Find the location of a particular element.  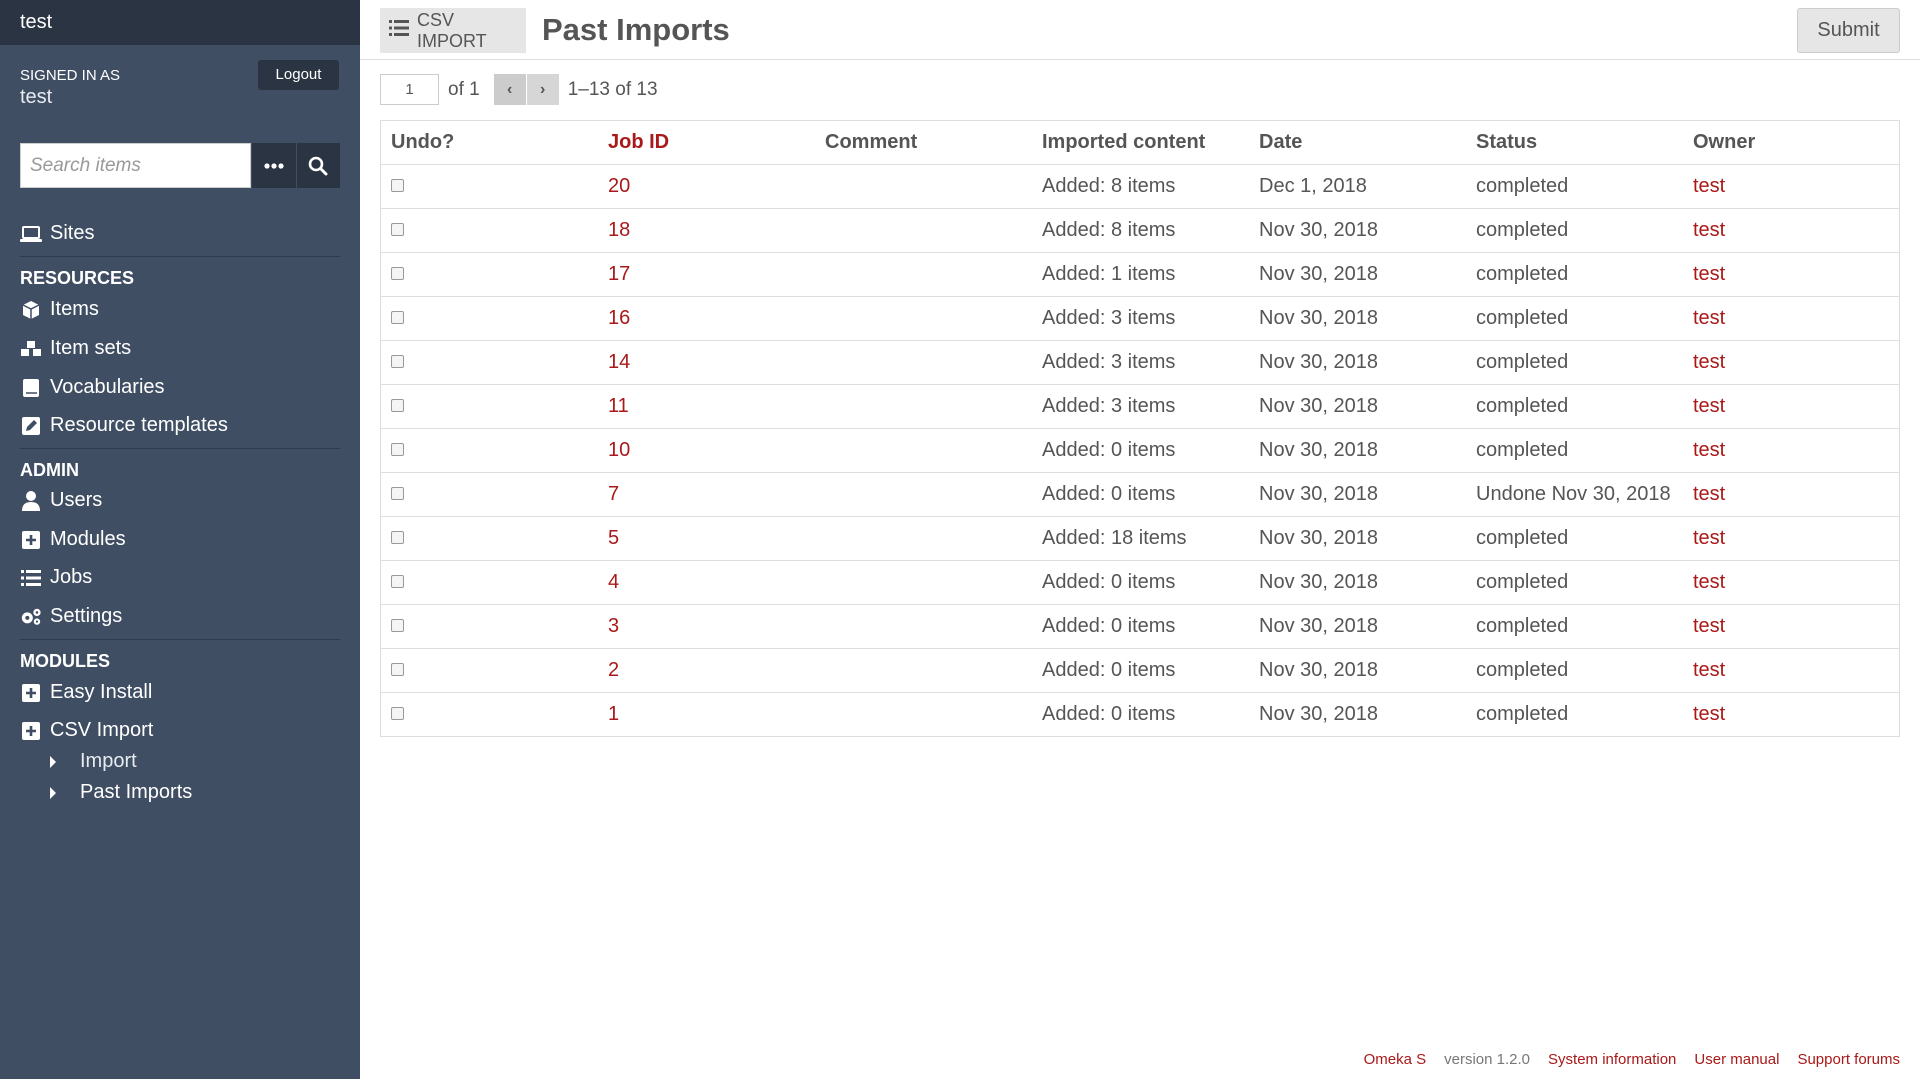

job-id-link: 11 is located at coordinates (706, 406).